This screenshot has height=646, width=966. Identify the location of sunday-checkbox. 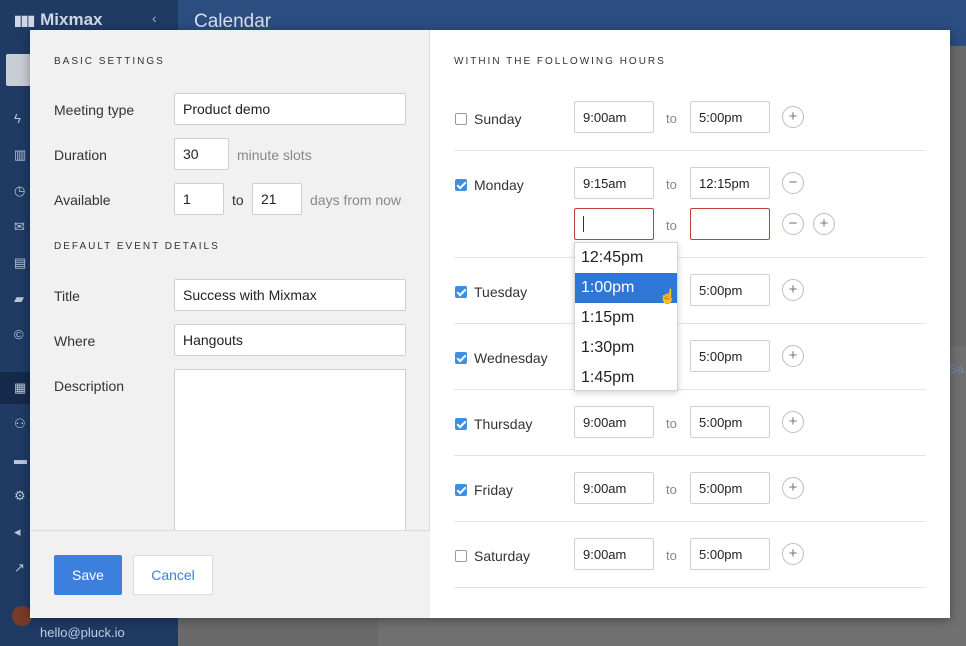
(461, 119).